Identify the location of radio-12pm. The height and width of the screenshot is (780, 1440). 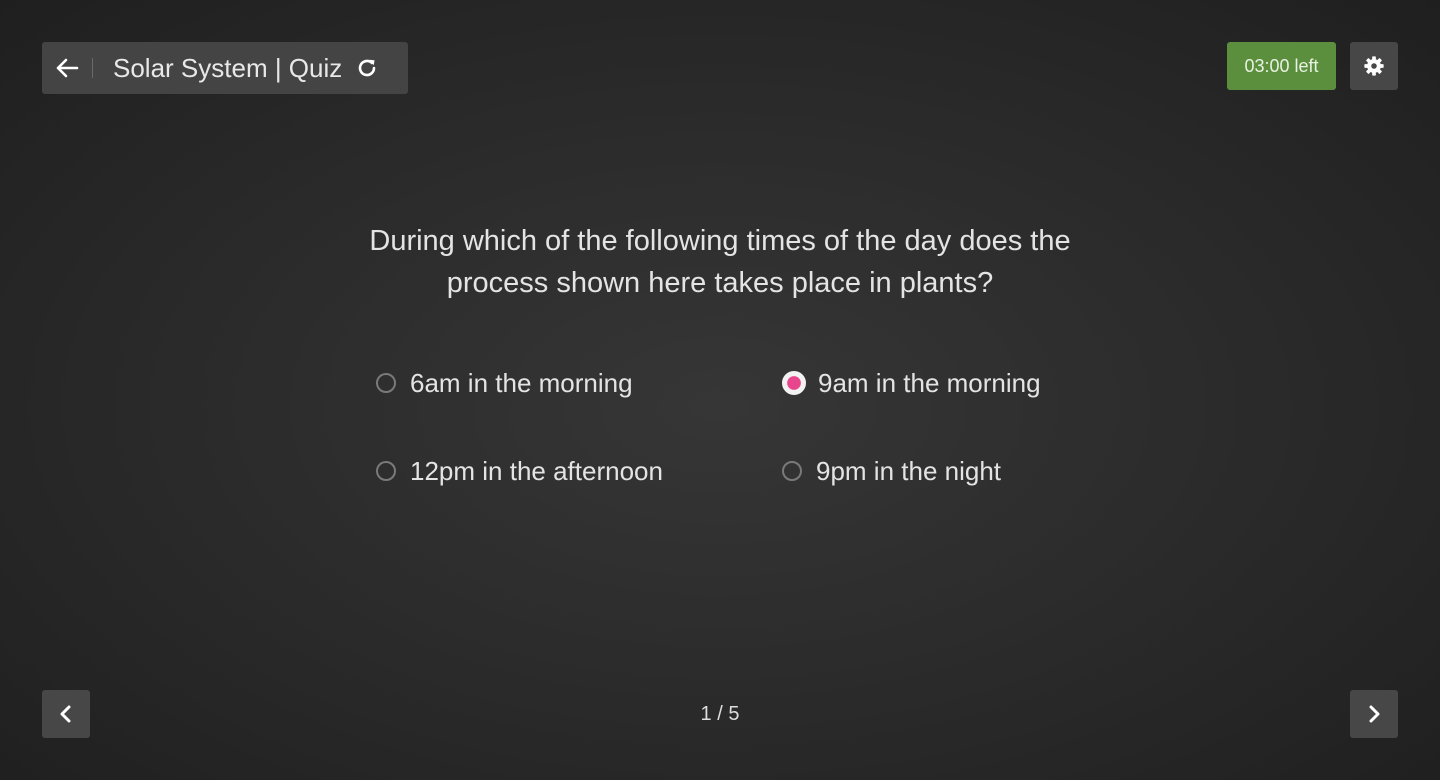
(386, 471).